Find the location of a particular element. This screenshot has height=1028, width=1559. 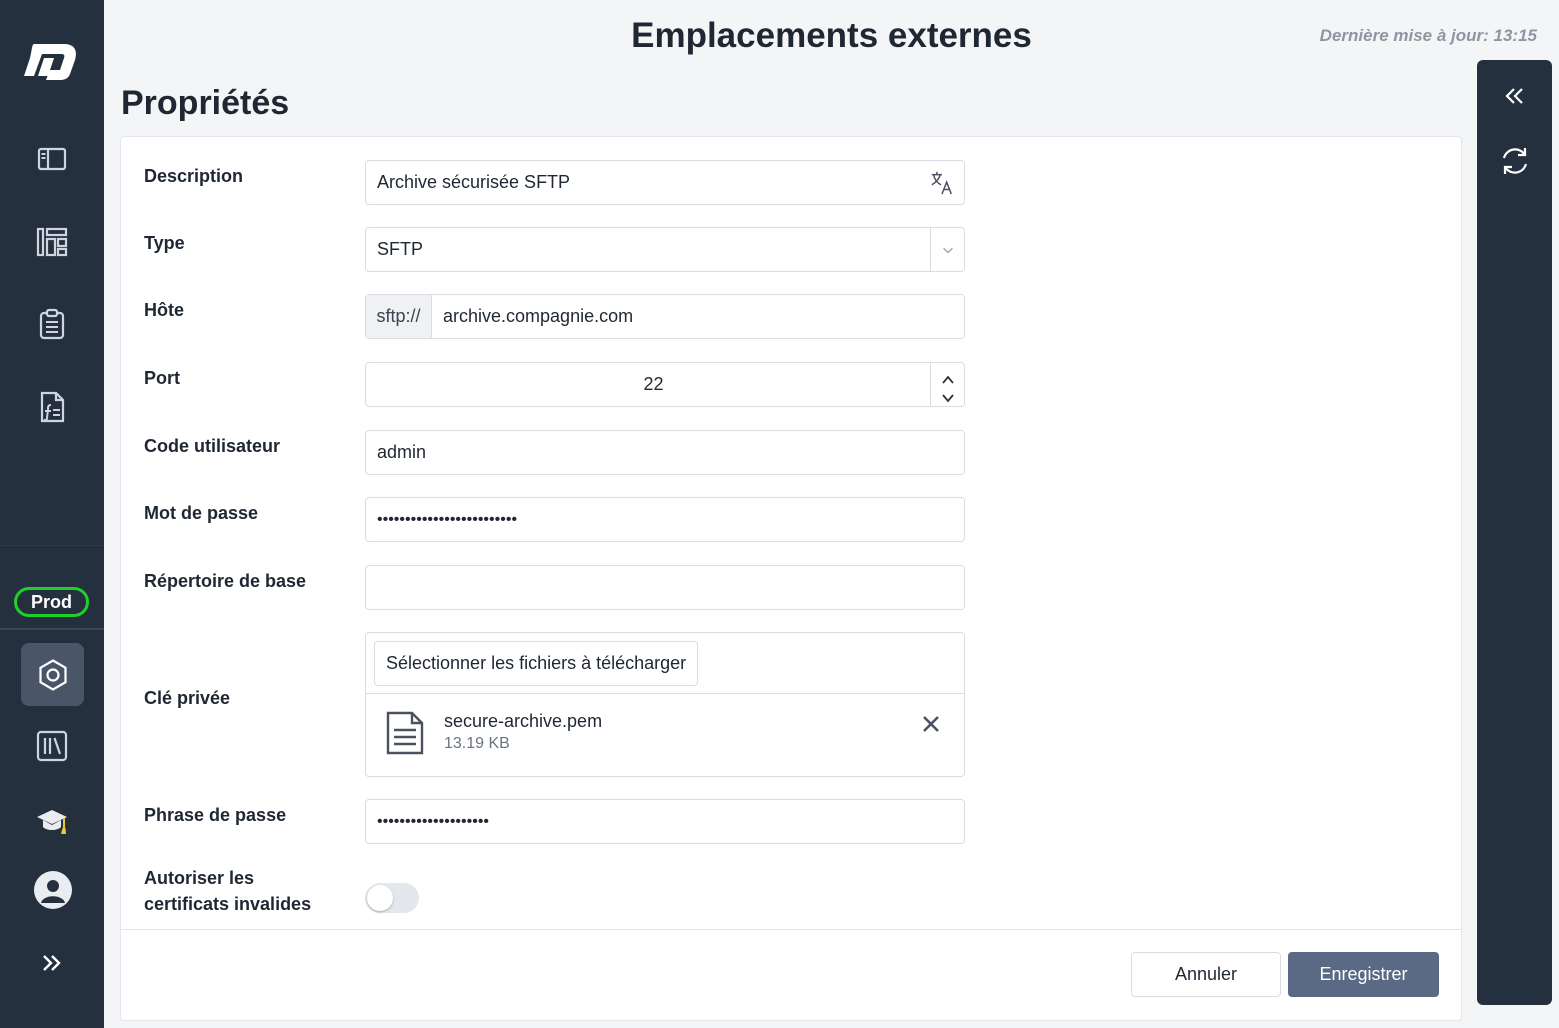

host-label: Hôte is located at coordinates (164, 310).